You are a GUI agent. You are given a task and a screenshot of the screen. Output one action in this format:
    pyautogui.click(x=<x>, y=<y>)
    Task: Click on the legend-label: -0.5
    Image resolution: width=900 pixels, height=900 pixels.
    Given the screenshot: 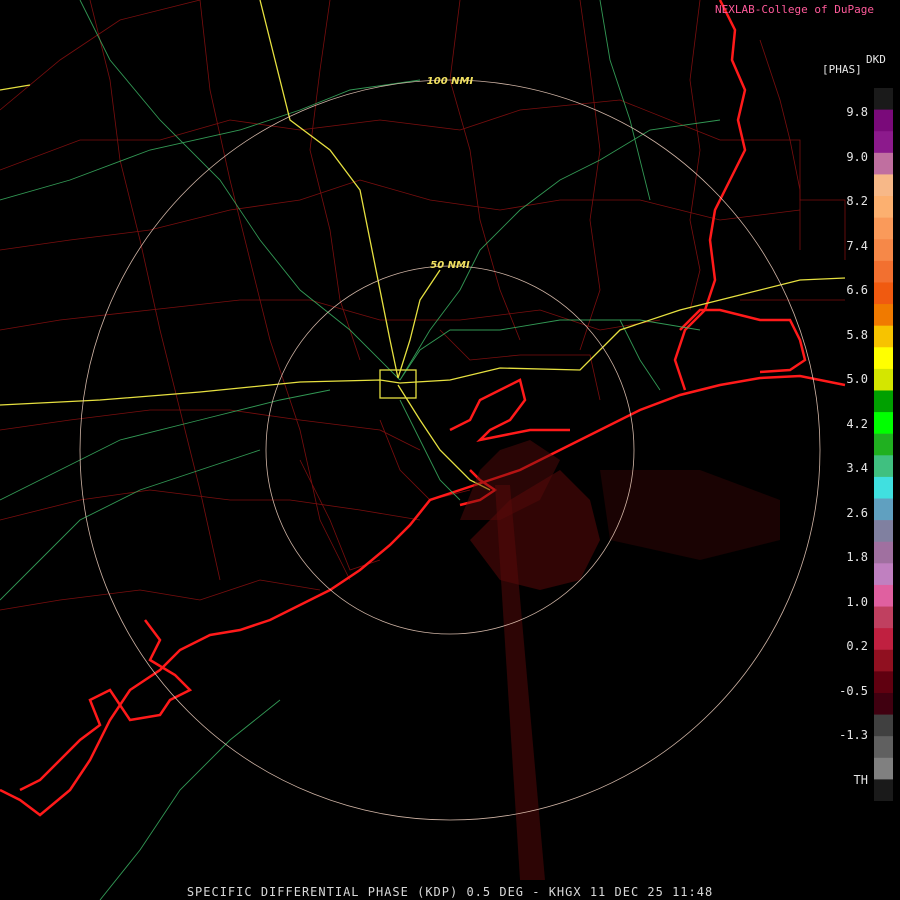 What is the action you would take?
    pyautogui.click(x=853, y=690)
    